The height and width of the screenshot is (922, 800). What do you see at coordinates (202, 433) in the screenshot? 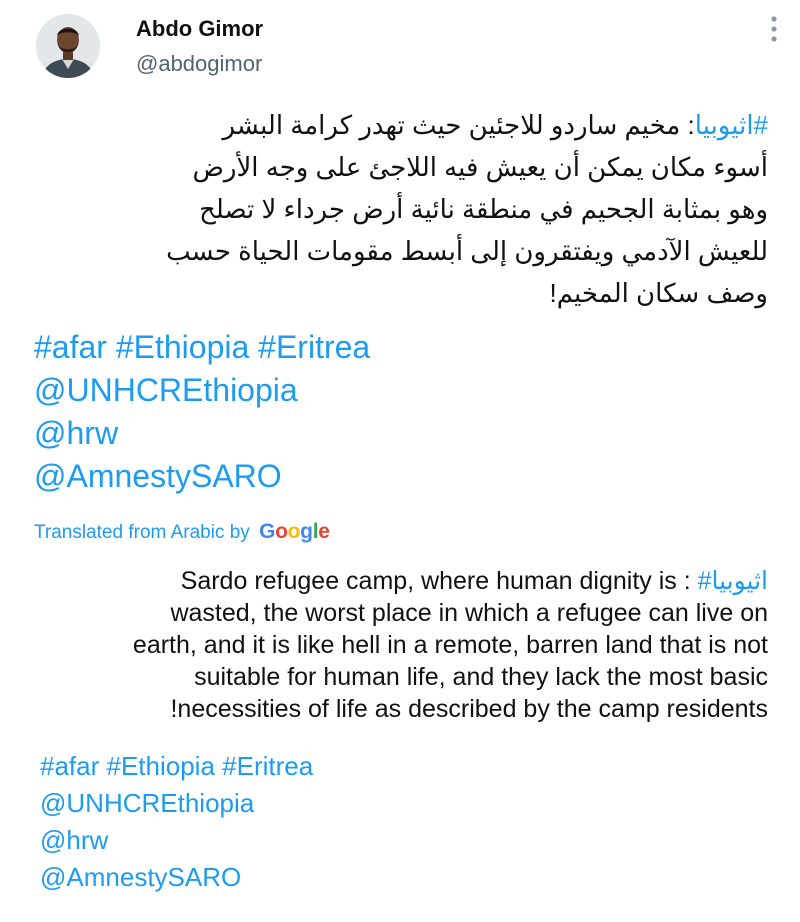
I see `mention-hrw: @hrw` at bounding box center [202, 433].